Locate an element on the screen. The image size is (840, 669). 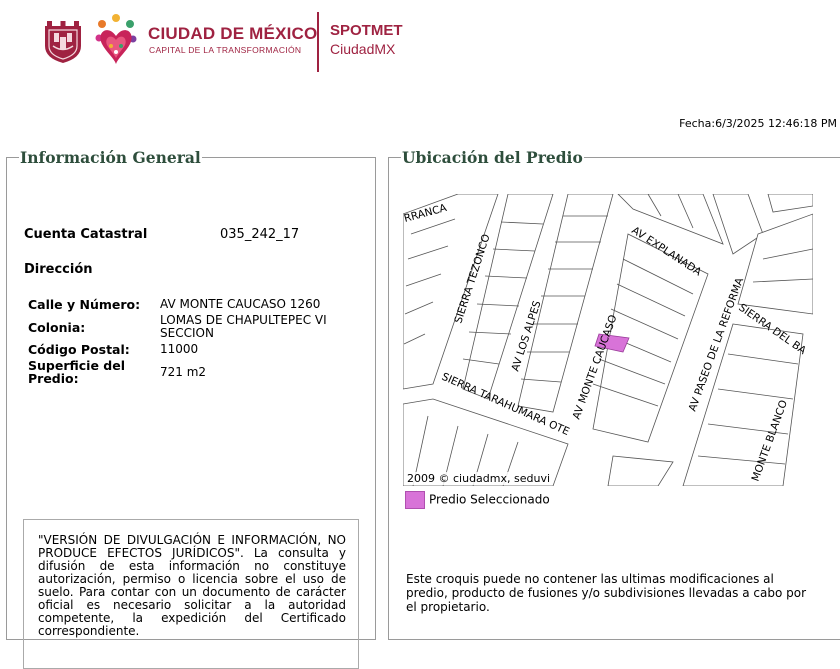
selected-predio-swatch is located at coordinates (415, 500).